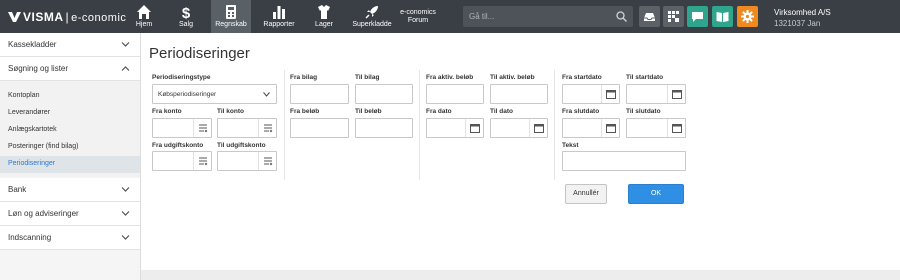  Describe the element at coordinates (182, 161) in the screenshot. I see `fra-udgiftskonto-field` at that location.